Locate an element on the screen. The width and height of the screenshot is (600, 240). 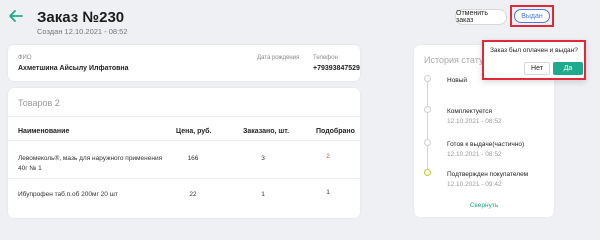
popup-question: Заказ был оплачен и выдан? is located at coordinates (534, 50).